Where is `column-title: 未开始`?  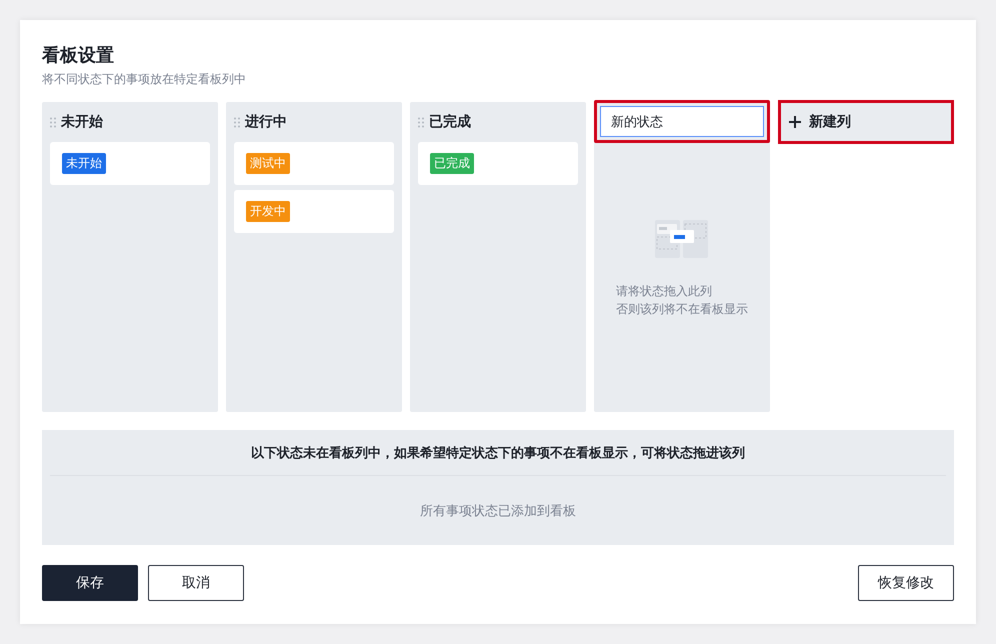
column-title: 未开始 is located at coordinates (82, 122).